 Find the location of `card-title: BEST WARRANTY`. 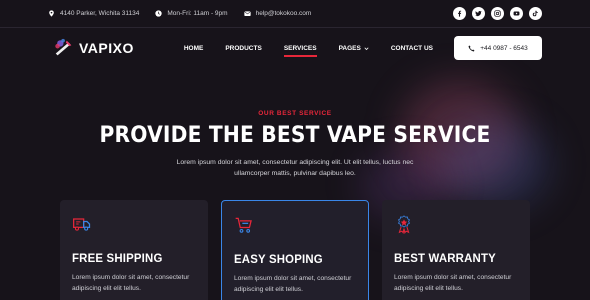

card-title: BEST WARRANTY is located at coordinates (445, 258).